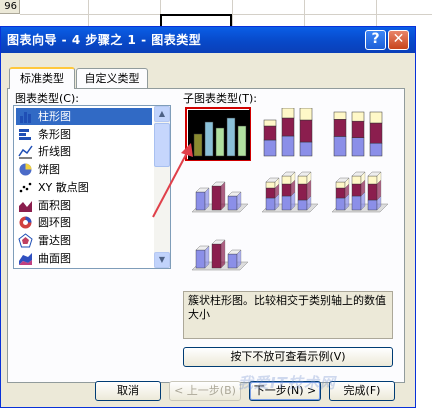 Image resolution: width=432 pixels, height=408 pixels. What do you see at coordinates (25, 222) in the screenshot?
I see `doughnut-chart-icon` at bounding box center [25, 222].